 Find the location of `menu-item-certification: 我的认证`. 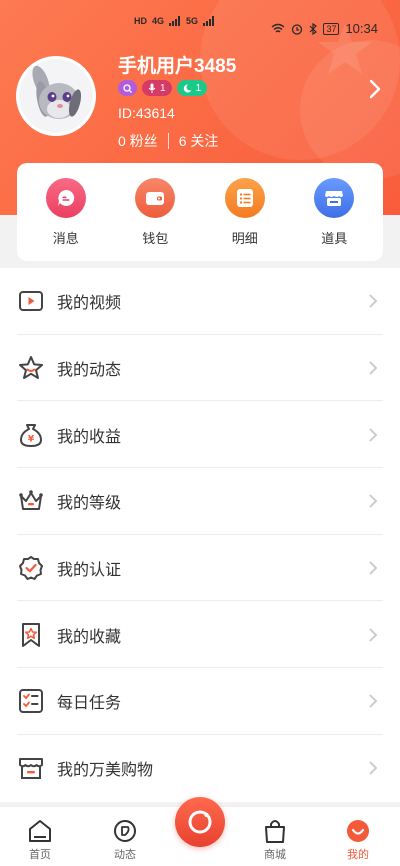

menu-item-certification: 我的认证 is located at coordinates (200, 568).